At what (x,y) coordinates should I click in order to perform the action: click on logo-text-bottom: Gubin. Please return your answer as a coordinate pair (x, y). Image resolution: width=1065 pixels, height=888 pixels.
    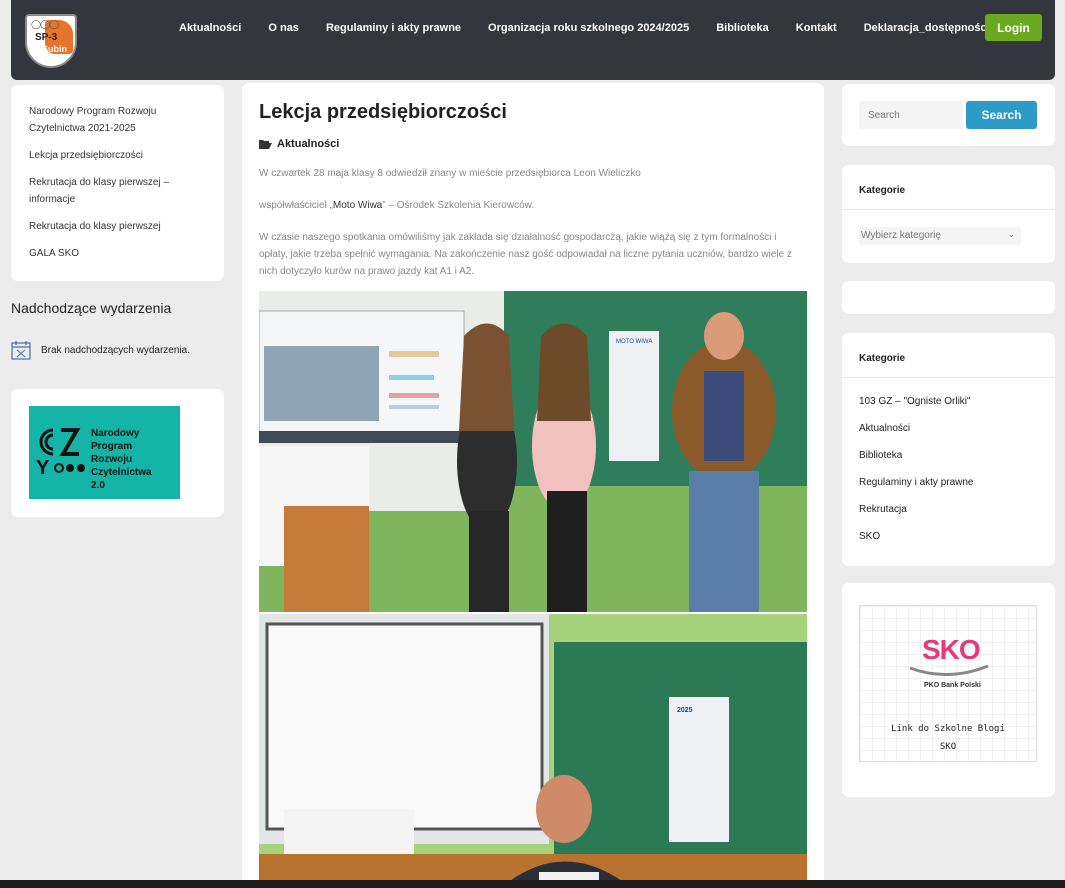
    Looking at the image, I should click on (54, 49).